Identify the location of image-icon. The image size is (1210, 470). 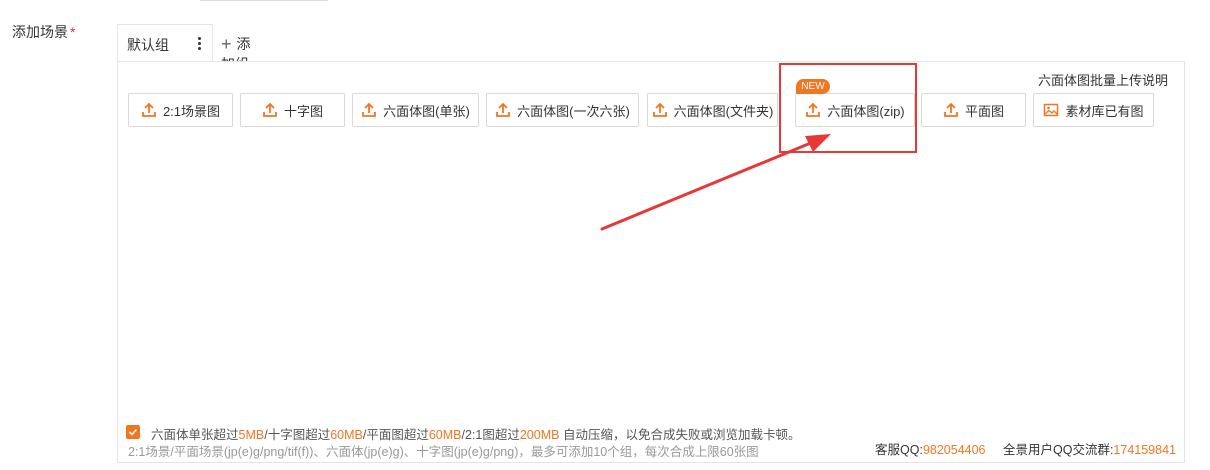
(1051, 110).